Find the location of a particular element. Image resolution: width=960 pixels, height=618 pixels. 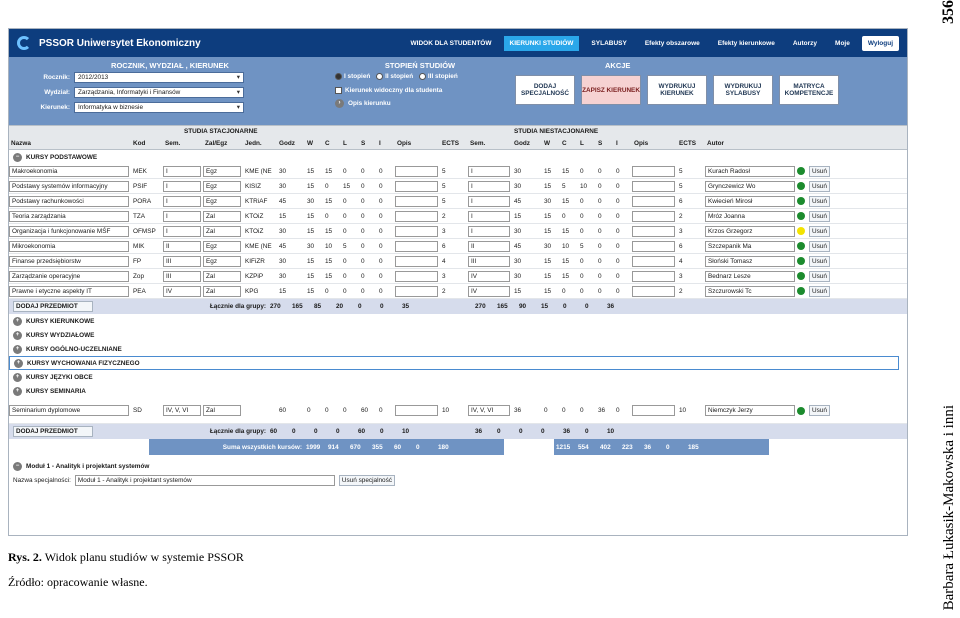

opis-kierunku-link: › Opis kierunku is located at coordinates (420, 103).